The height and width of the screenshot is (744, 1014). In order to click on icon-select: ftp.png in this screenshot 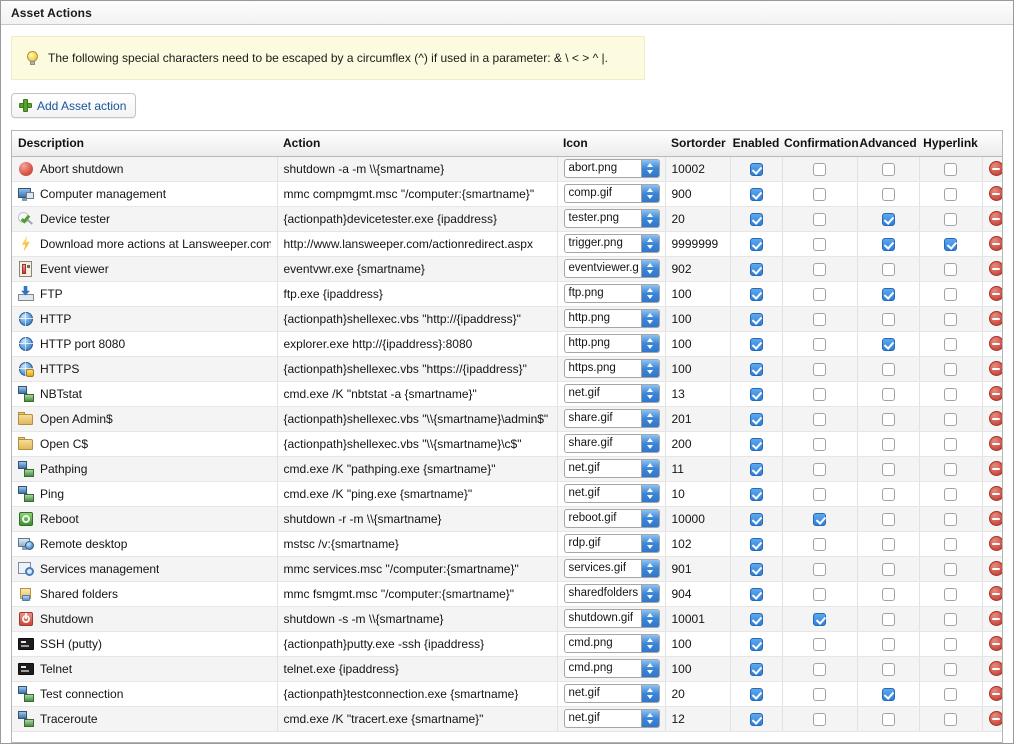, I will do `click(611, 293)`.